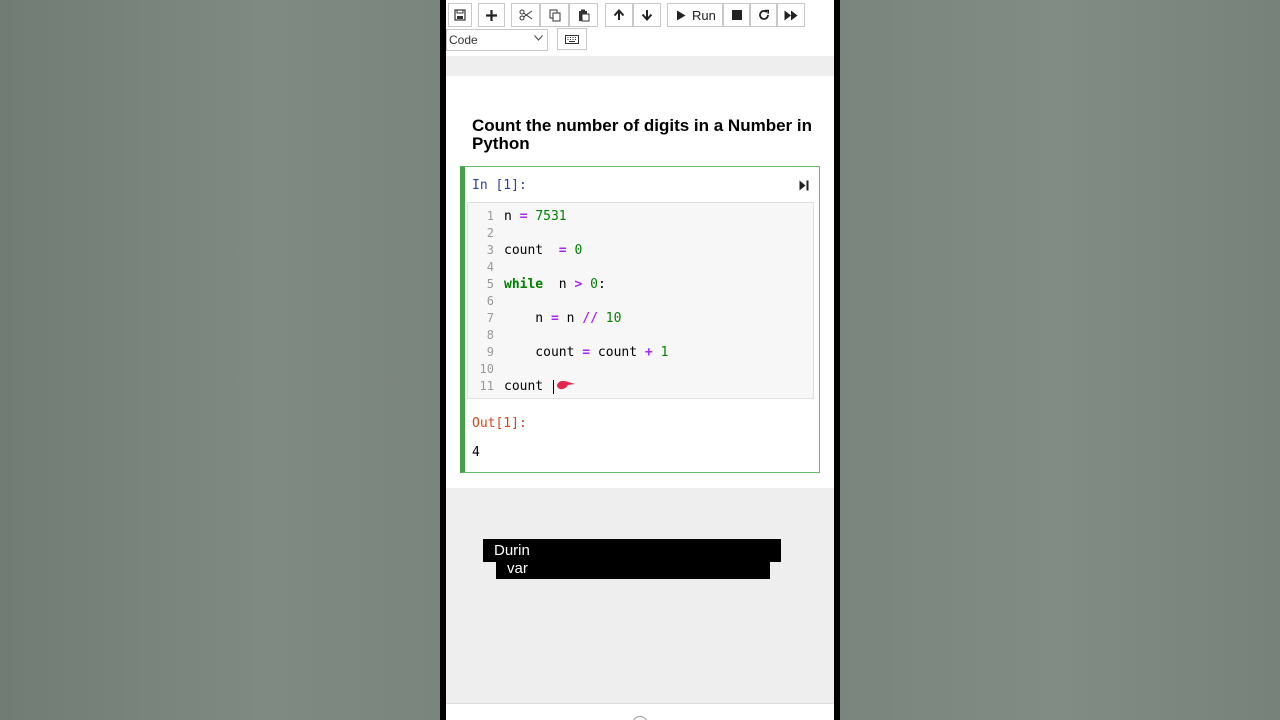  I want to click on line-number: 2, so click(490, 233).